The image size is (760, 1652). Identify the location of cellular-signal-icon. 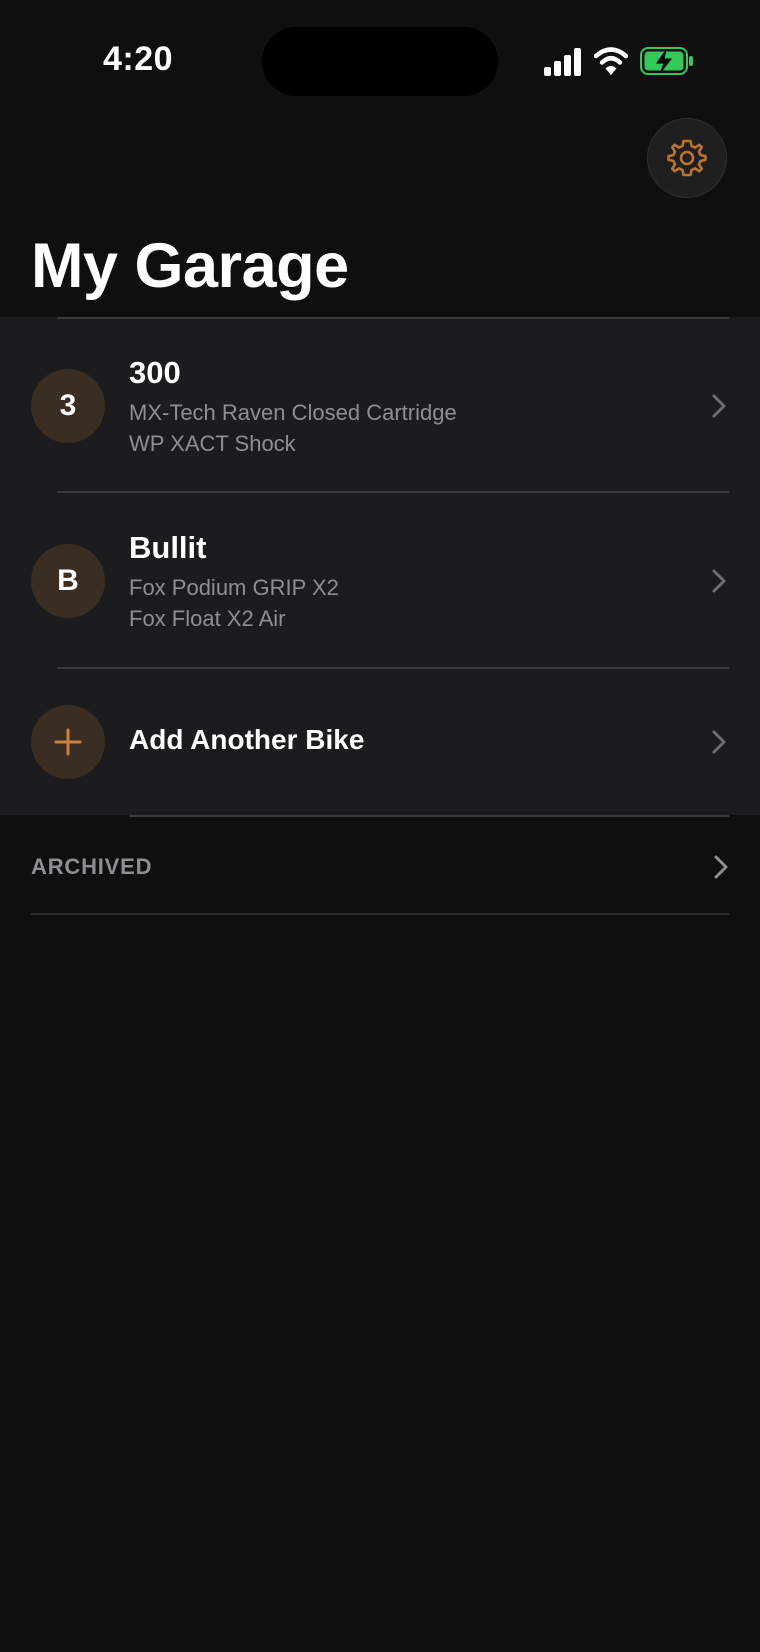
(562, 62).